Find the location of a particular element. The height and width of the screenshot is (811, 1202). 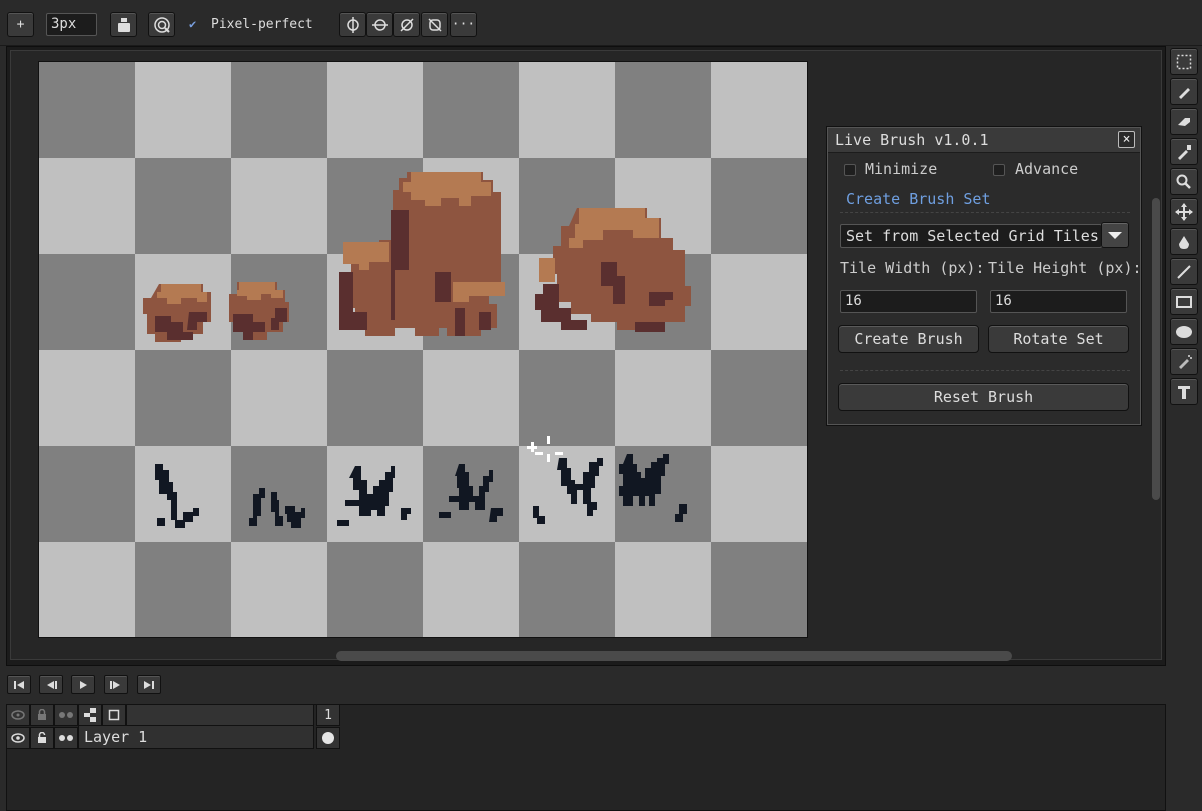

dropdown-button is located at coordinates (1115, 235).